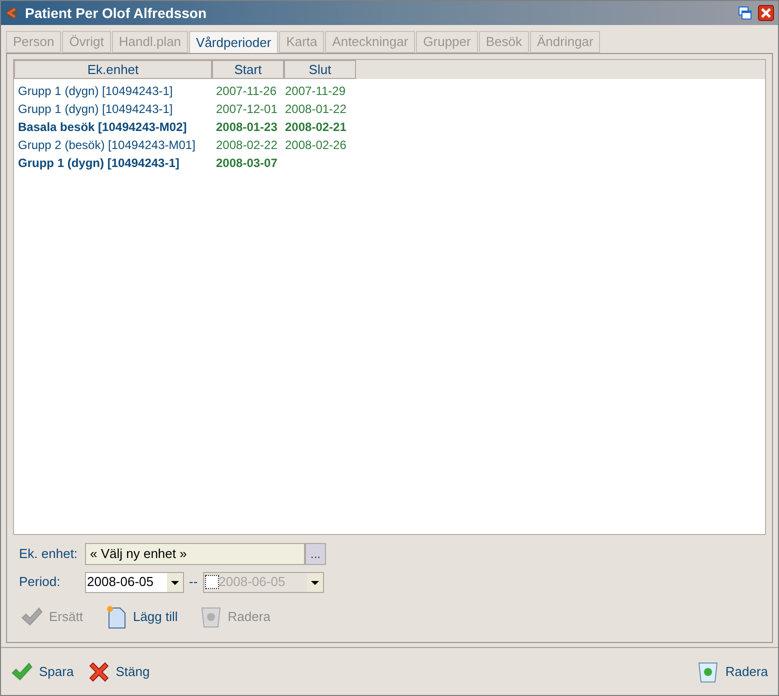 This screenshot has height=696, width=779. What do you see at coordinates (732, 672) in the screenshot?
I see `delete-button: Radera` at bounding box center [732, 672].